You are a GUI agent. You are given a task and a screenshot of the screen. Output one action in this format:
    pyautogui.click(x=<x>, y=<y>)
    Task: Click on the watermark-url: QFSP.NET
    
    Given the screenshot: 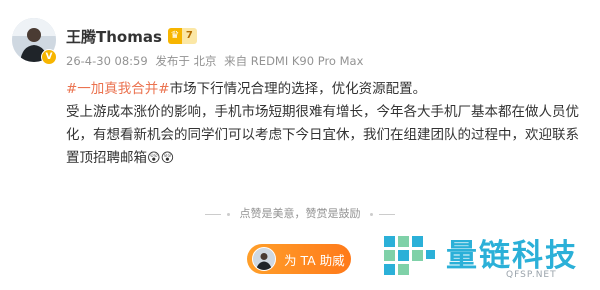 What is the action you would take?
    pyautogui.click(x=531, y=275)
    